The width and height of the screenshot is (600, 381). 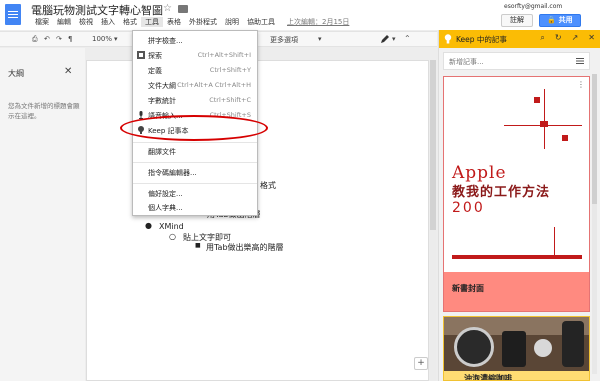 I want to click on photo-grinder, so click(x=573, y=344).